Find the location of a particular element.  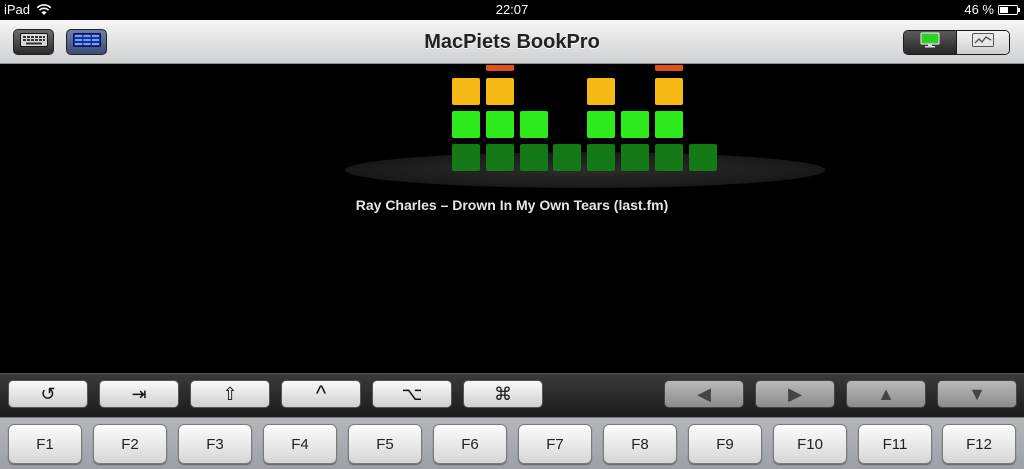

monitor-icon is located at coordinates (930, 42).